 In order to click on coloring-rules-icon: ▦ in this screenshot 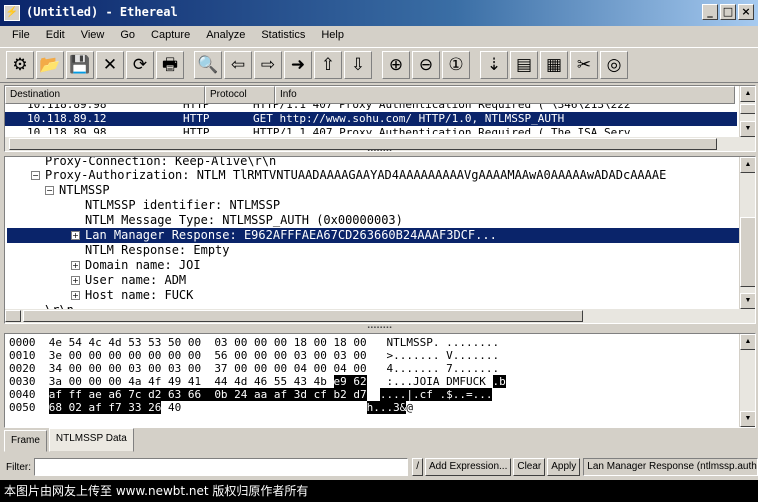, I will do `click(554, 65)`.